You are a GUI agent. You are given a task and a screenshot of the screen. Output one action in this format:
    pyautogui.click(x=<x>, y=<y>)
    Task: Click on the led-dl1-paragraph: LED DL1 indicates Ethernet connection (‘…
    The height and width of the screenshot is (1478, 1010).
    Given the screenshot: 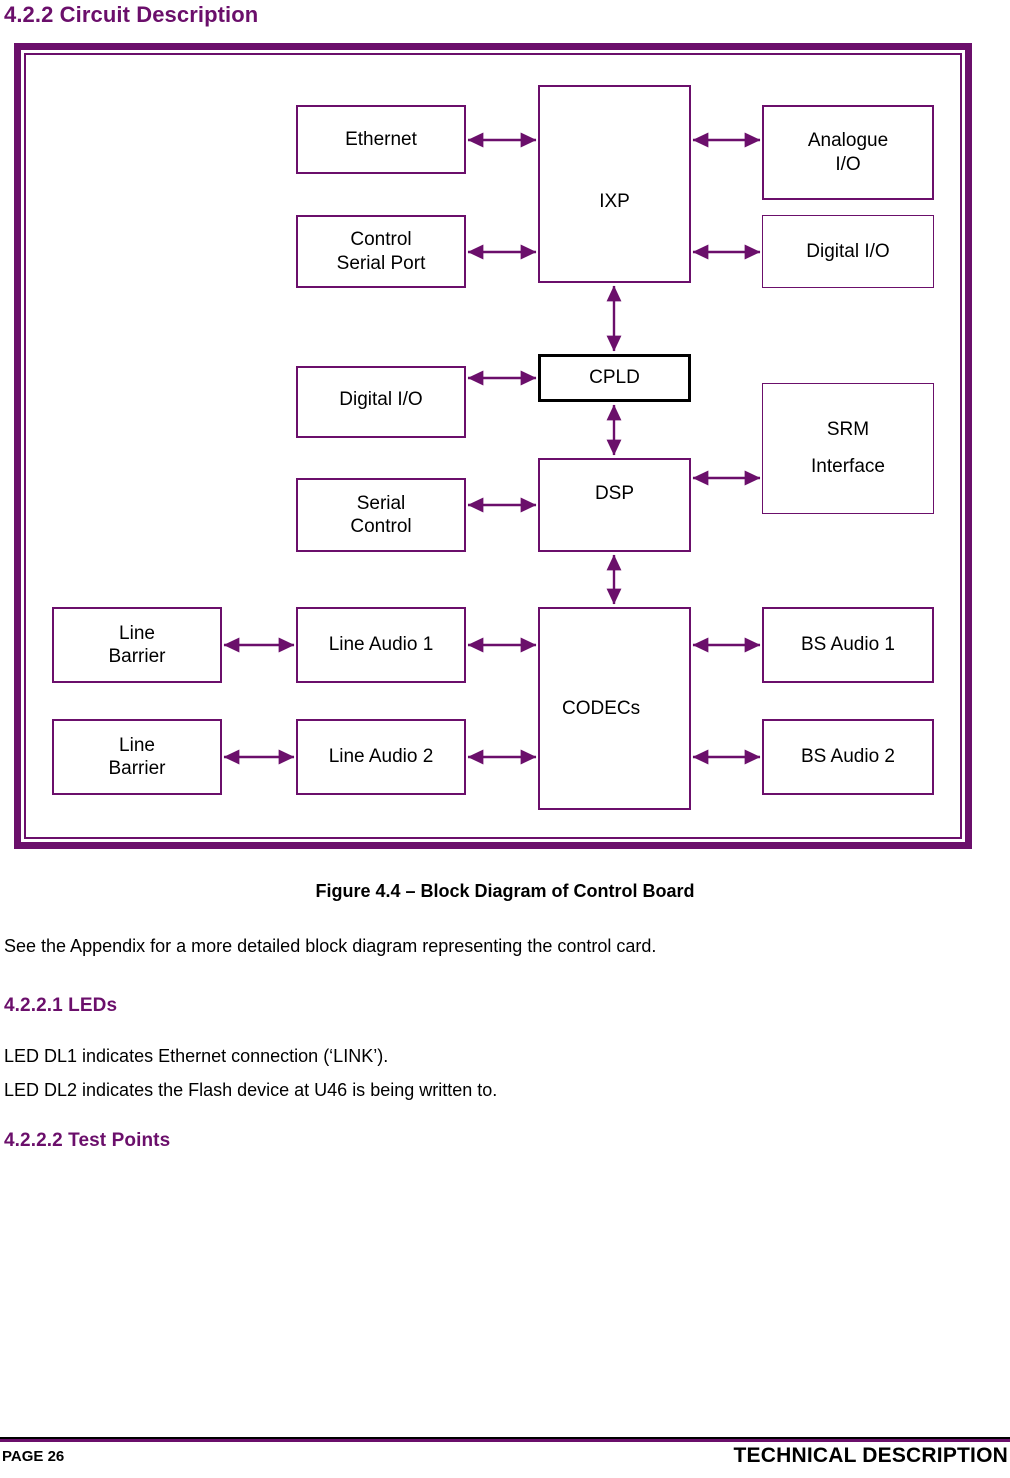 What is the action you would take?
    pyautogui.click(x=196, y=1056)
    